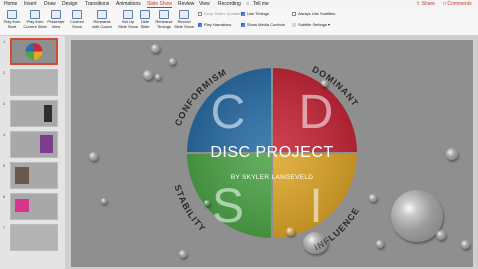 The image size is (478, 269). I want to click on letter-s: S, so click(228, 206).